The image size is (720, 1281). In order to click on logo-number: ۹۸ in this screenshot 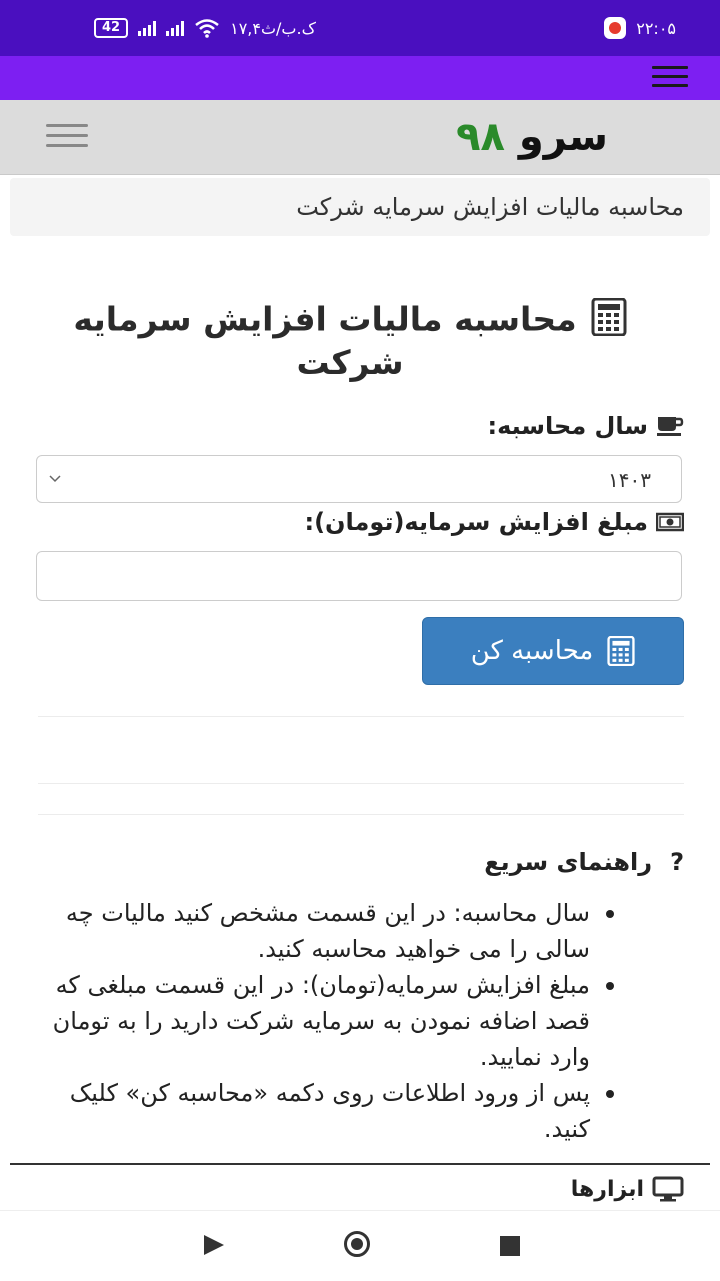, I will do `click(480, 137)`.